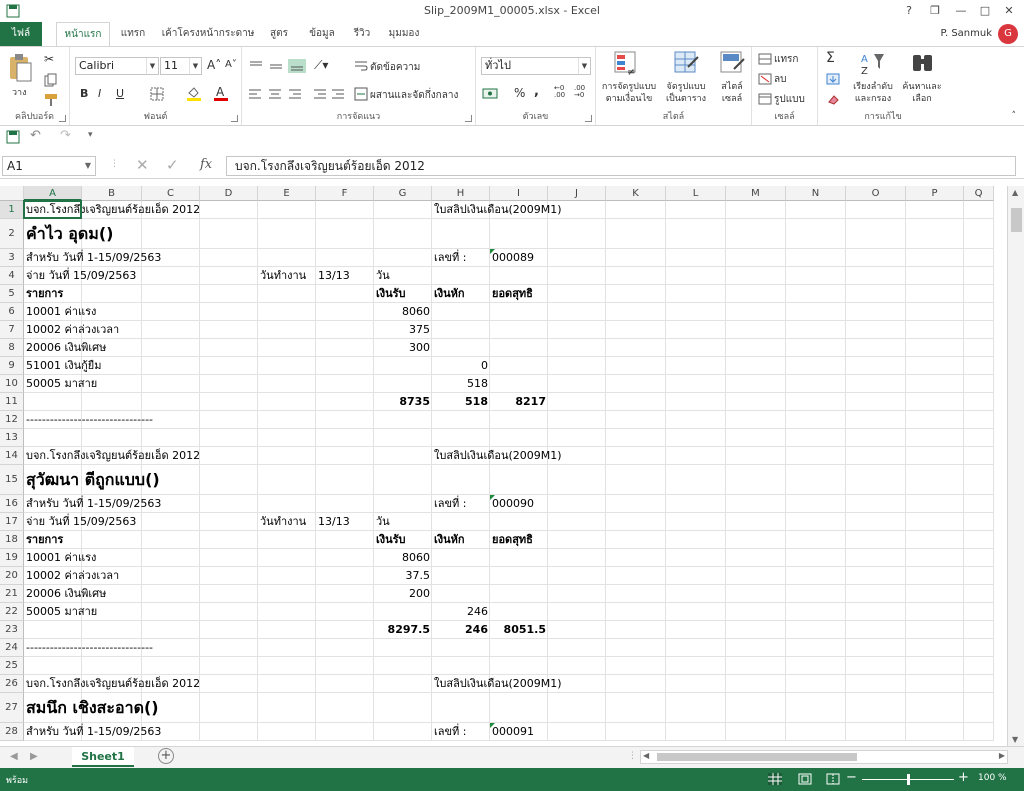 The height and width of the screenshot is (791, 1024). I want to click on row-header-16: 16, so click(12, 504).